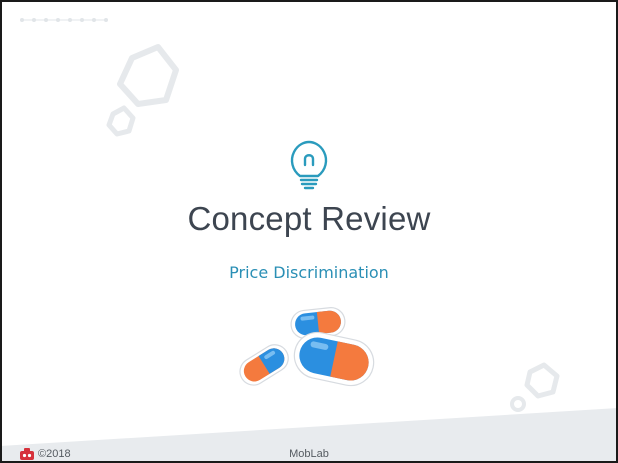 This screenshot has height=463, width=618. I want to click on circle-decoration, so click(518, 404).